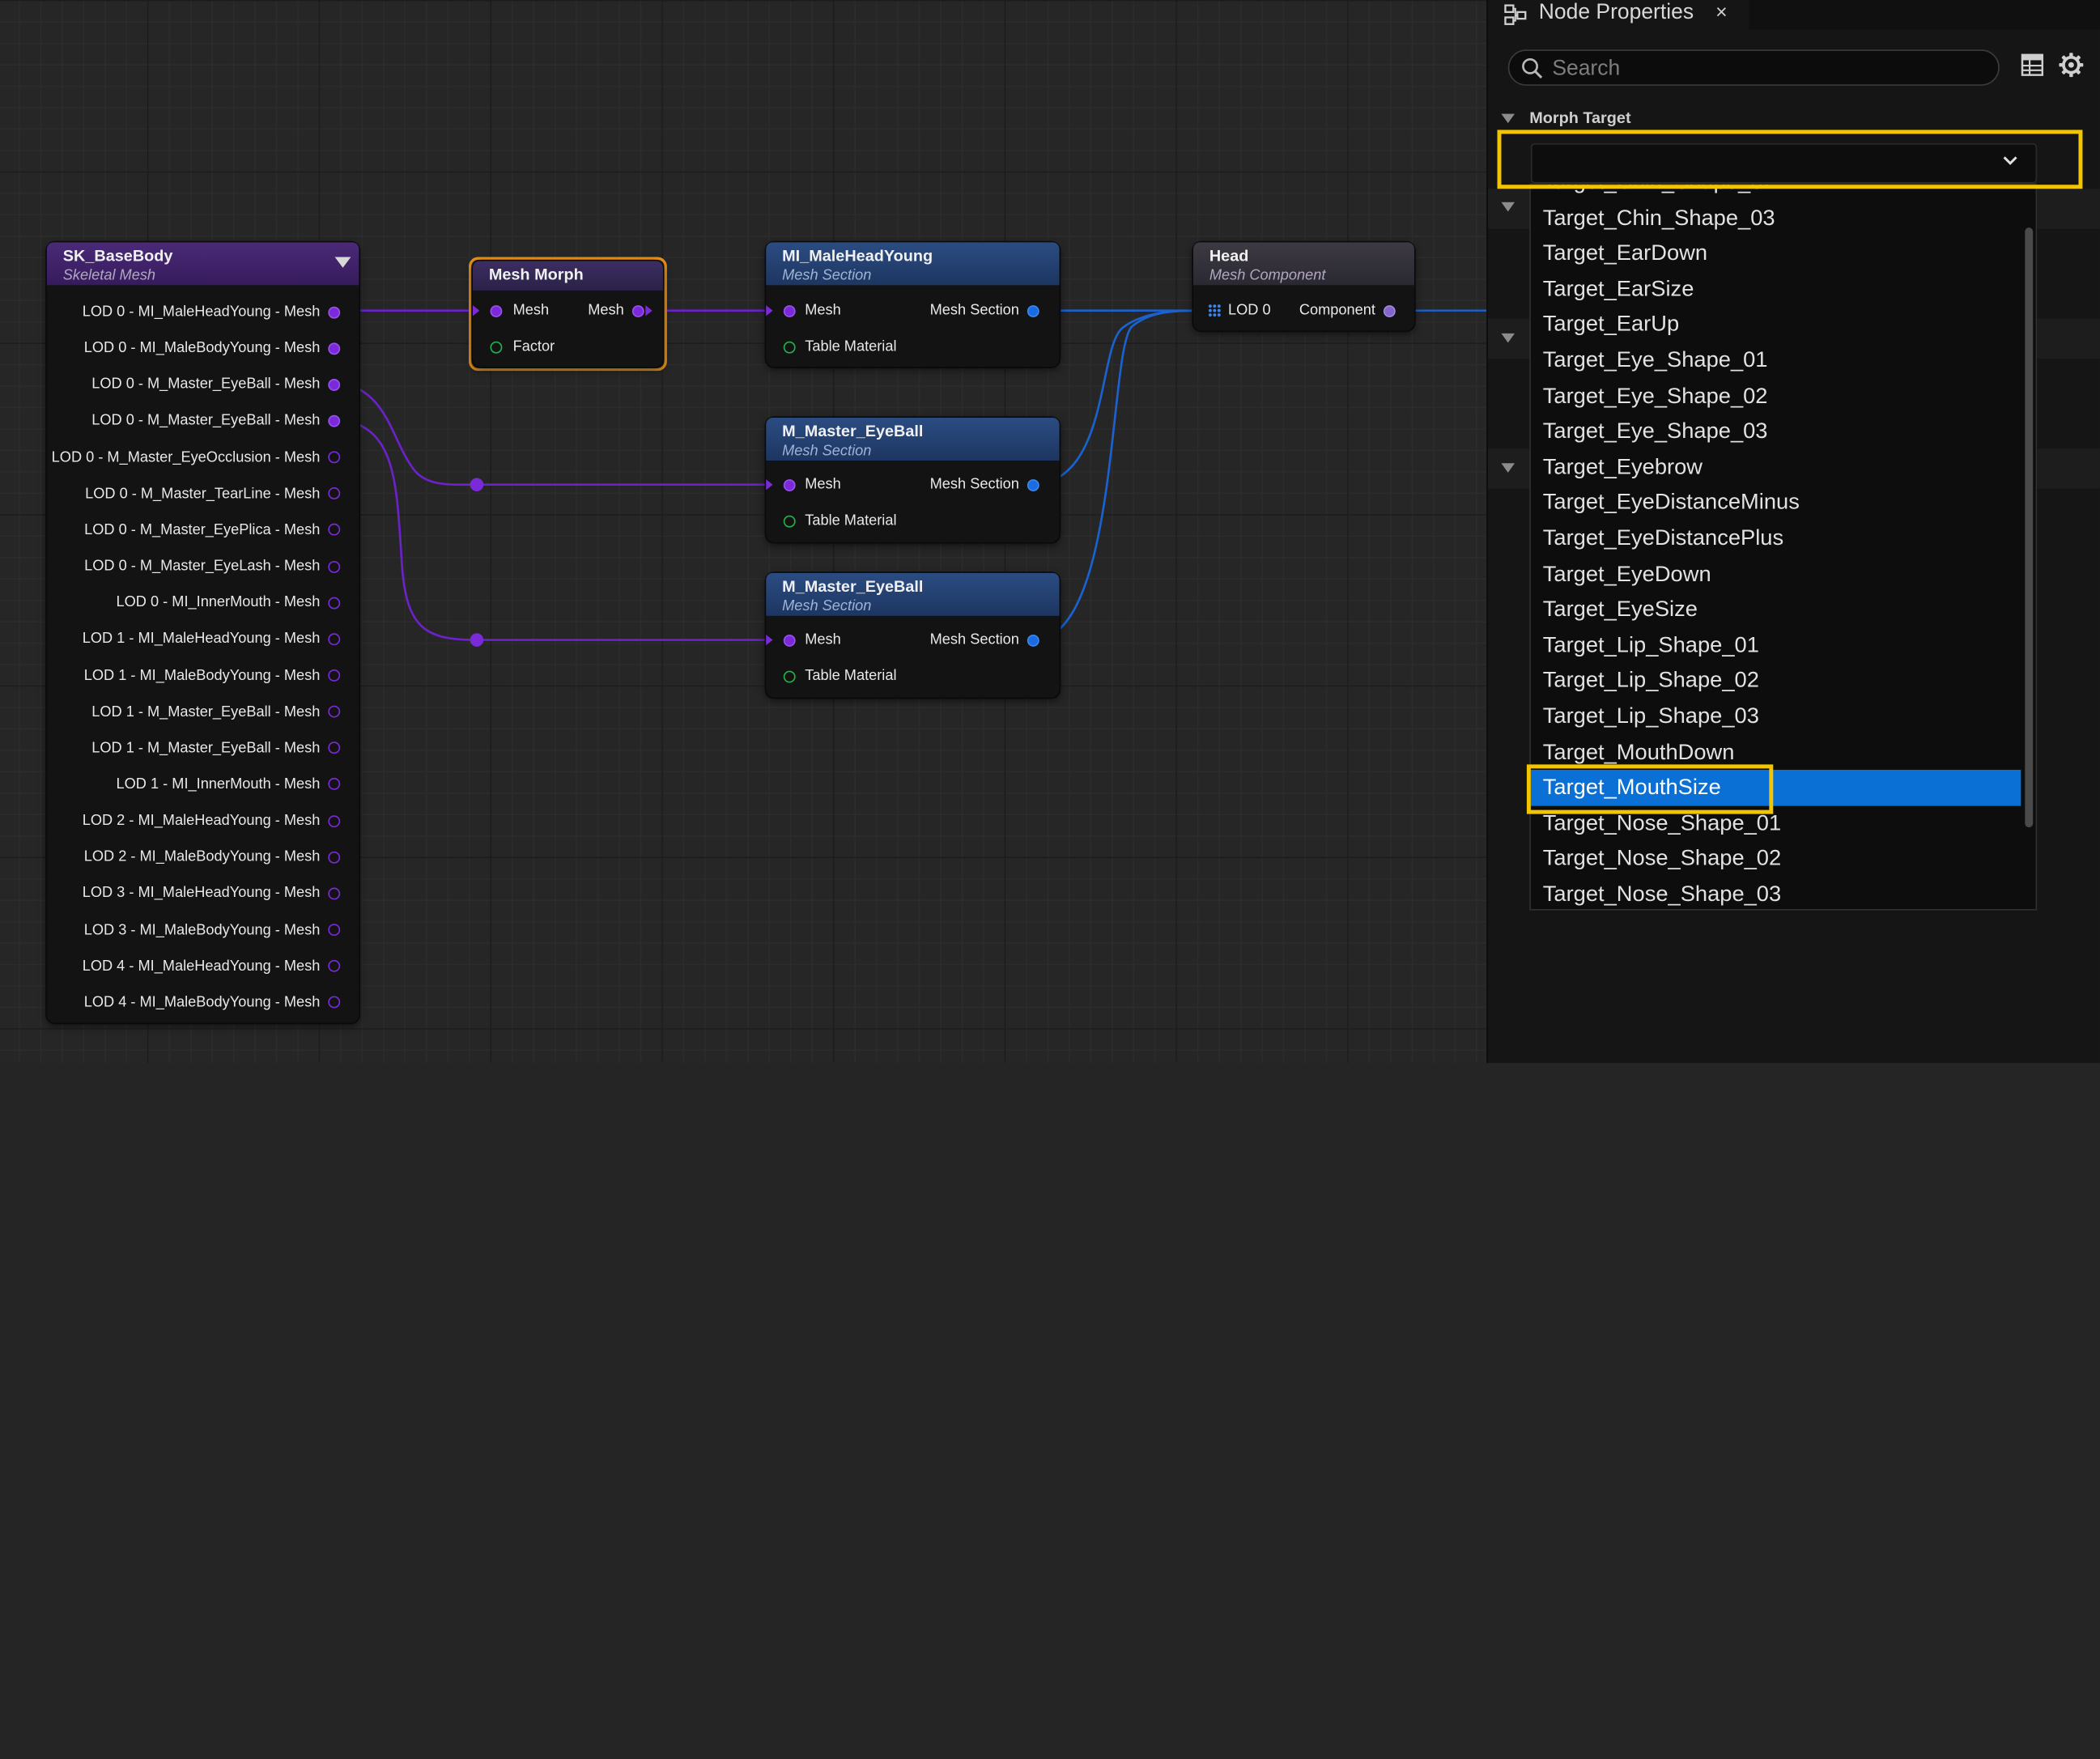 This screenshot has height=1759, width=2100. What do you see at coordinates (201, 893) in the screenshot?
I see `output-pin-label: LOD 3 - MI_MaleHeadYoung - Mesh` at bounding box center [201, 893].